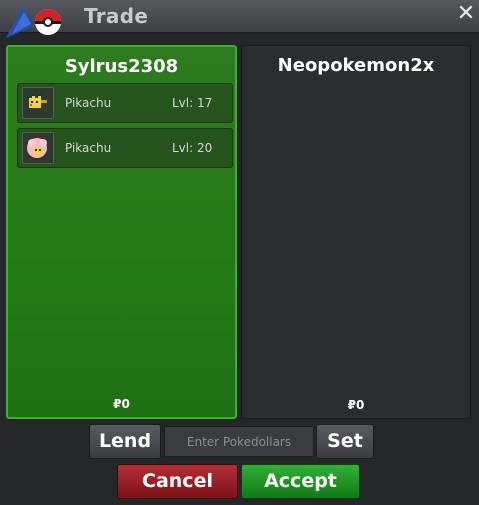  What do you see at coordinates (356, 65) in the screenshot?
I see `partner-player-name: Neopokemon2x` at bounding box center [356, 65].